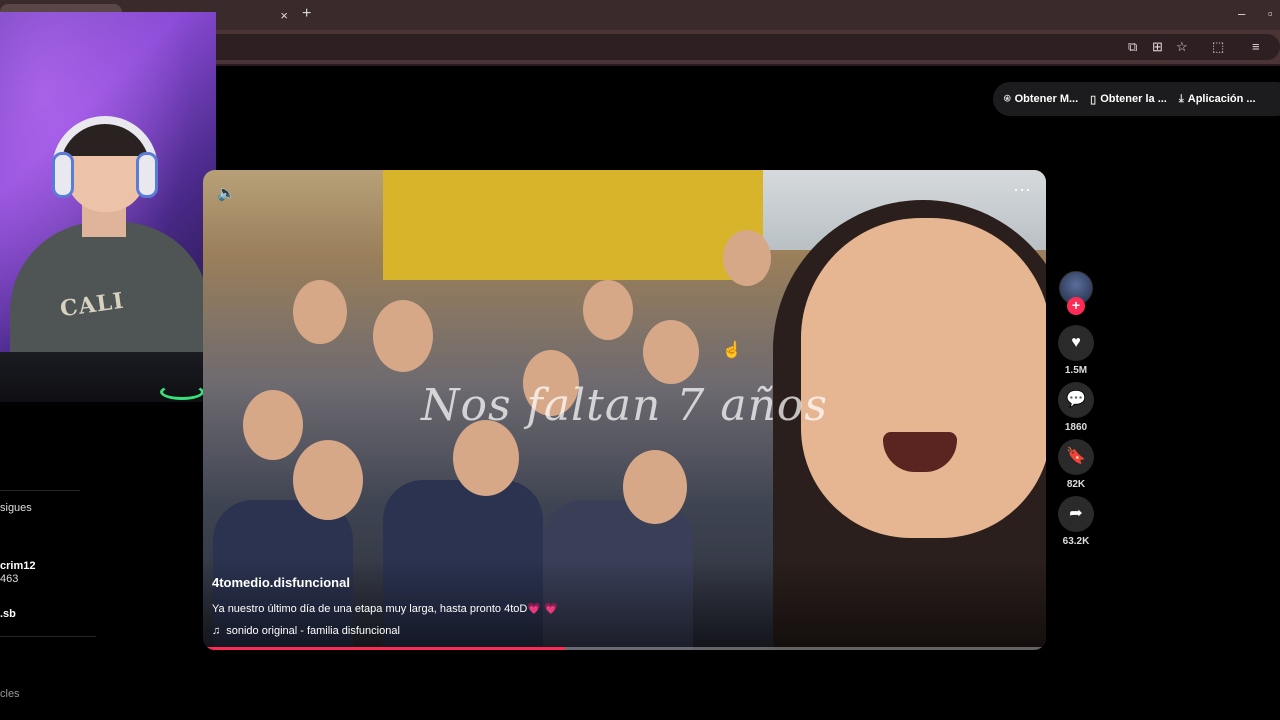 The image size is (1280, 720). What do you see at coordinates (8, 614) in the screenshot?
I see `sidebar-account-name: .sb` at bounding box center [8, 614].